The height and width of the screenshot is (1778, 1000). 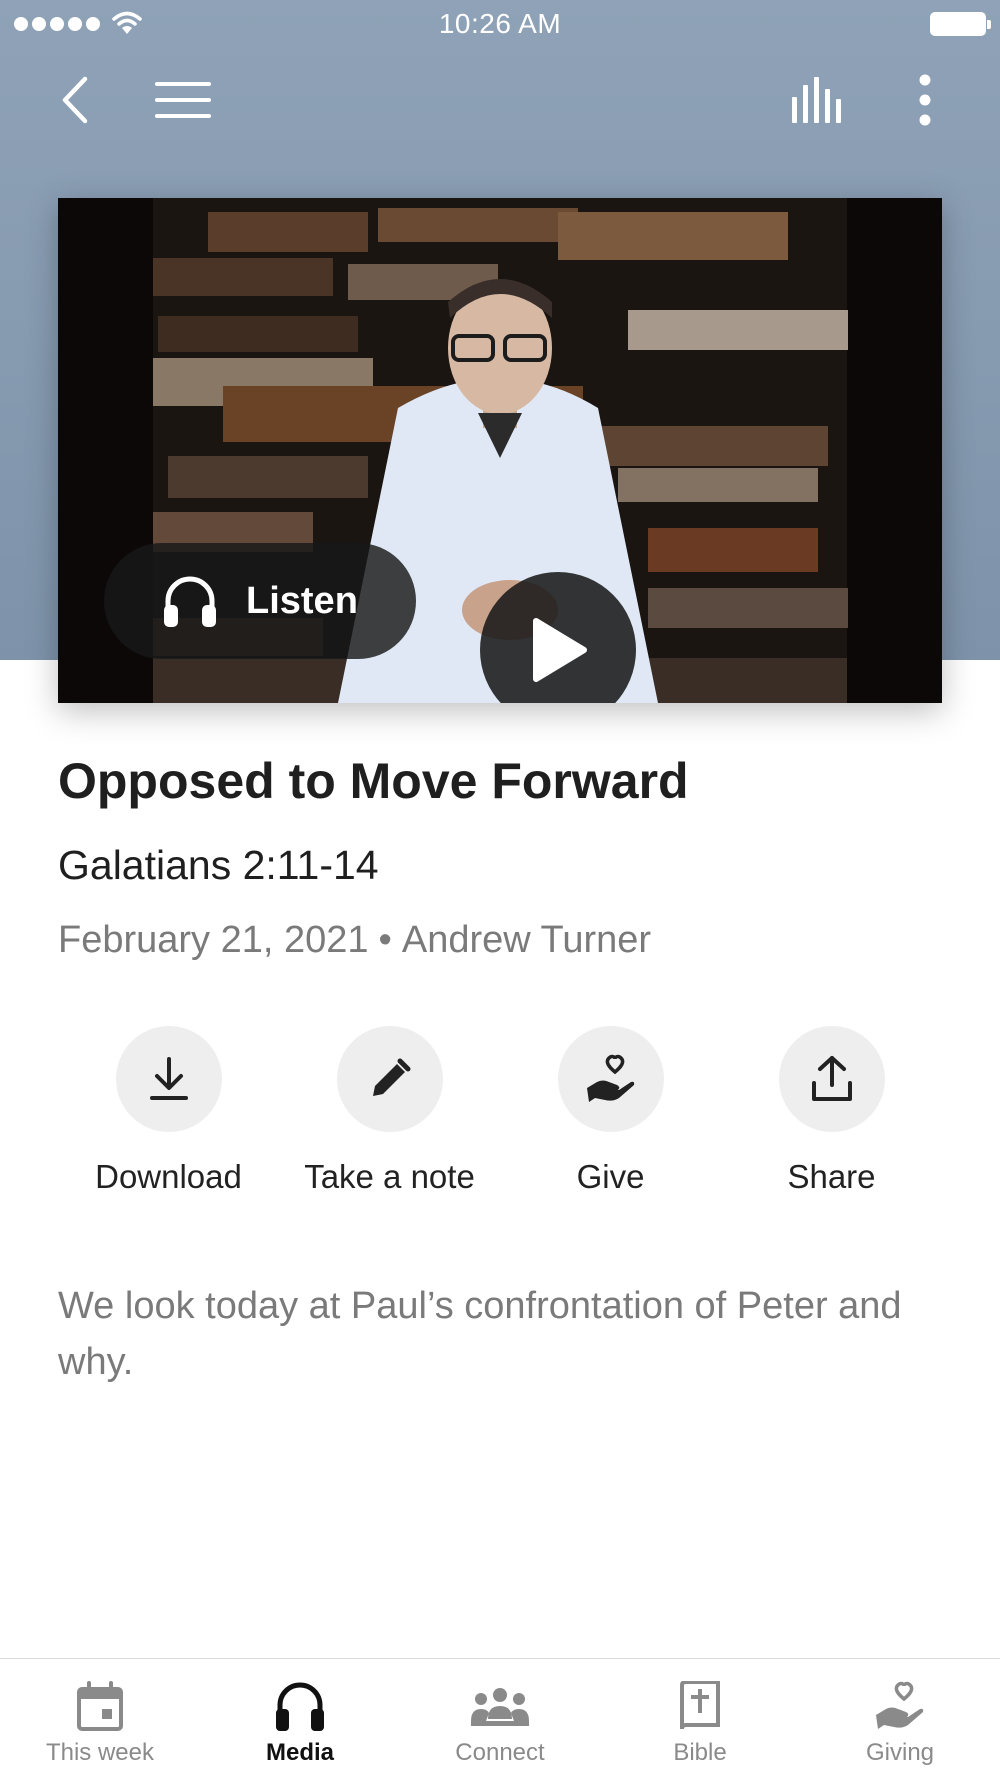 What do you see at coordinates (389, 1176) in the screenshot?
I see `take-note-label: Take a note` at bounding box center [389, 1176].